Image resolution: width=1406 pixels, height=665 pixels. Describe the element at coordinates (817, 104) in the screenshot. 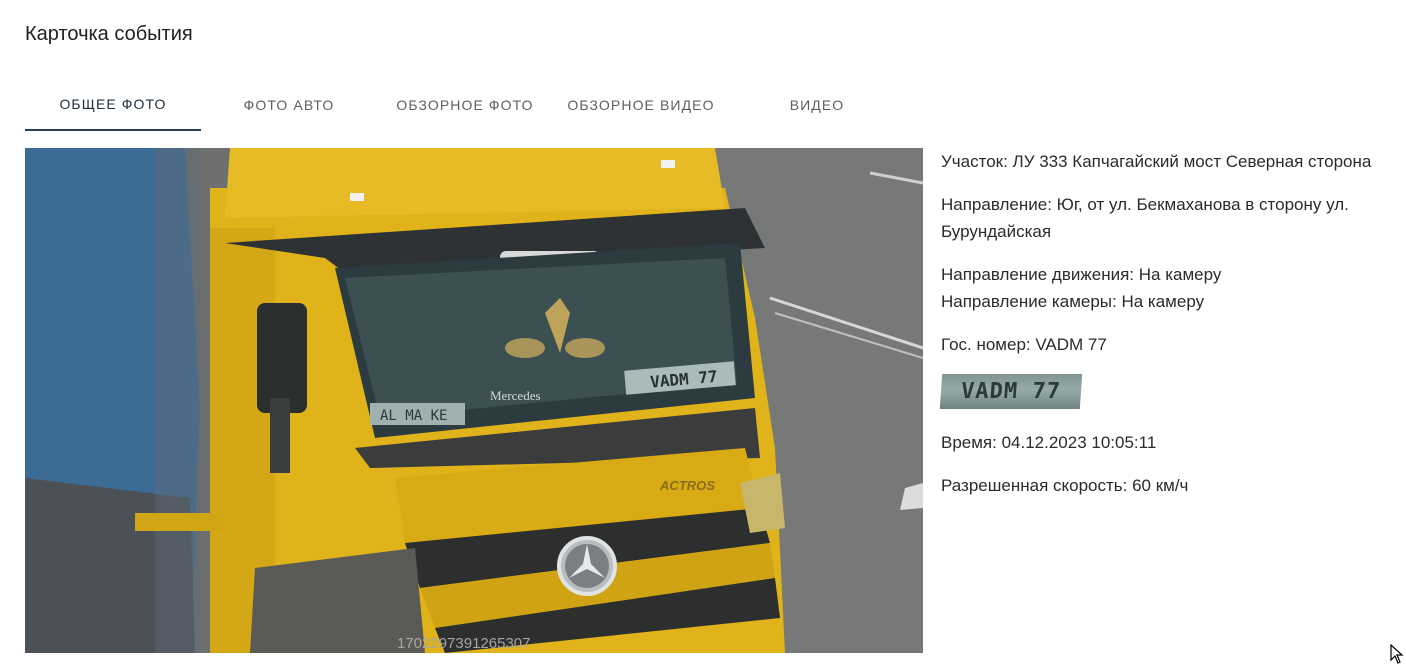

I see `tab-video: ВИДЕО` at that location.